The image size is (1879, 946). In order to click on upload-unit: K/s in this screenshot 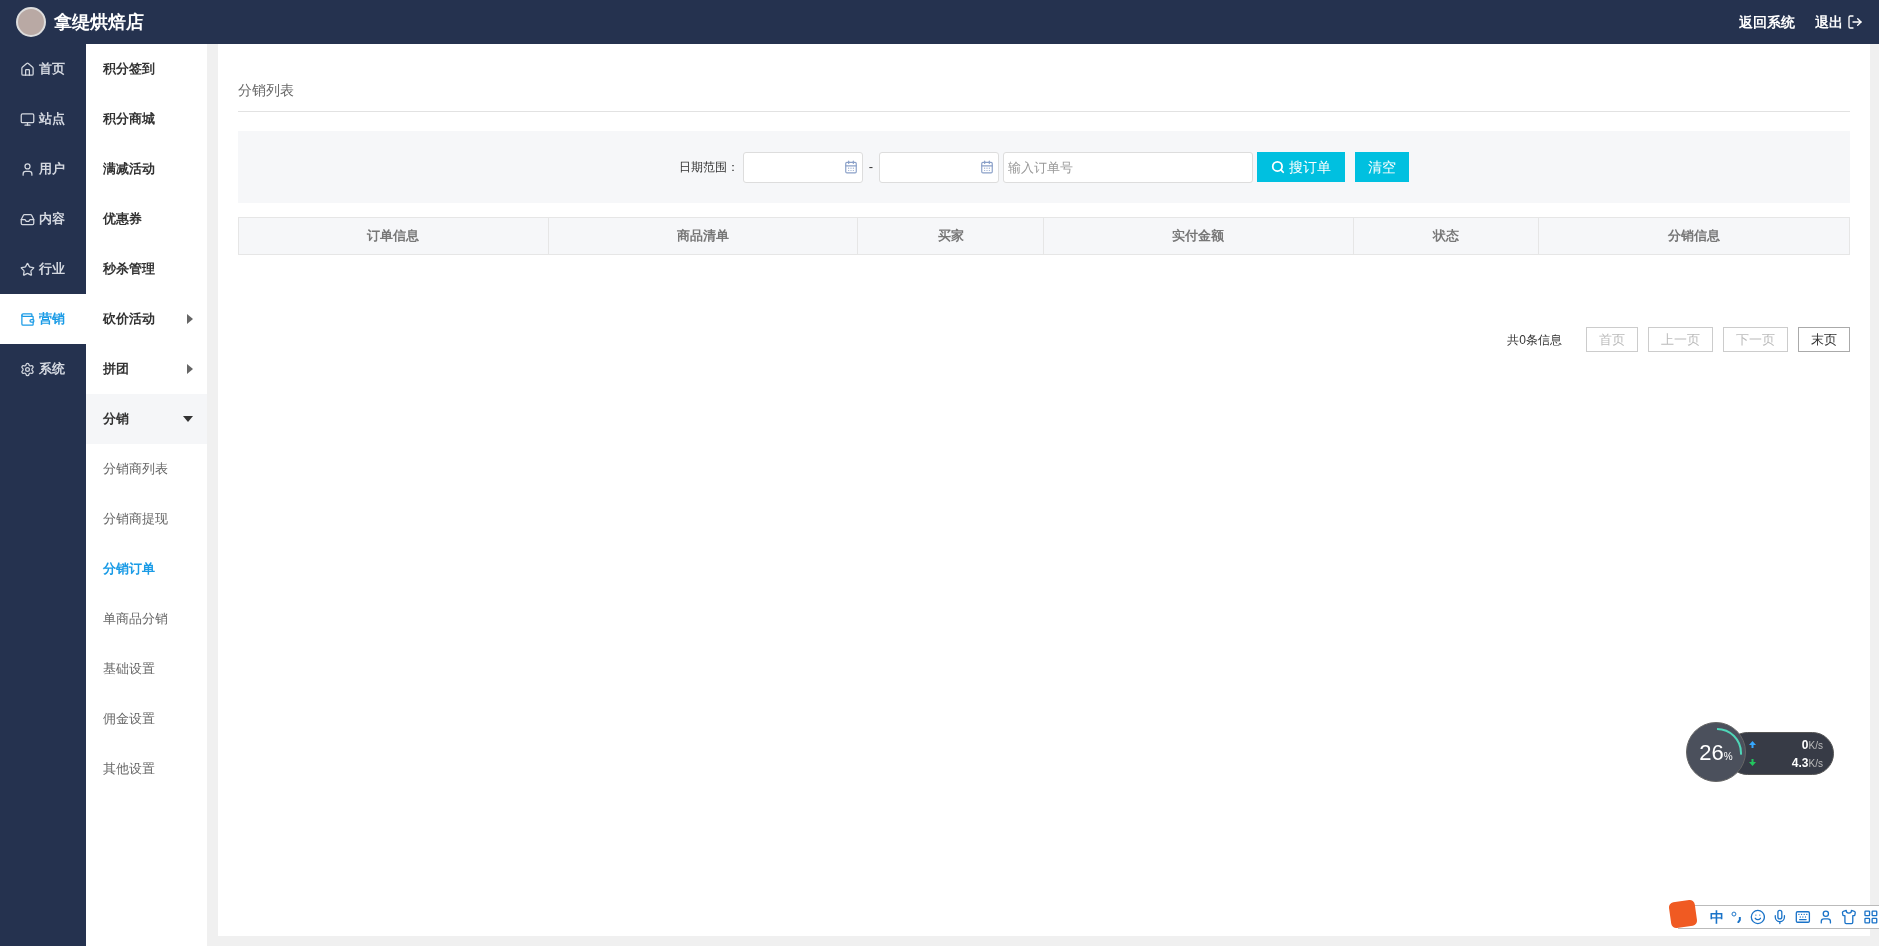, I will do `click(1815, 745)`.